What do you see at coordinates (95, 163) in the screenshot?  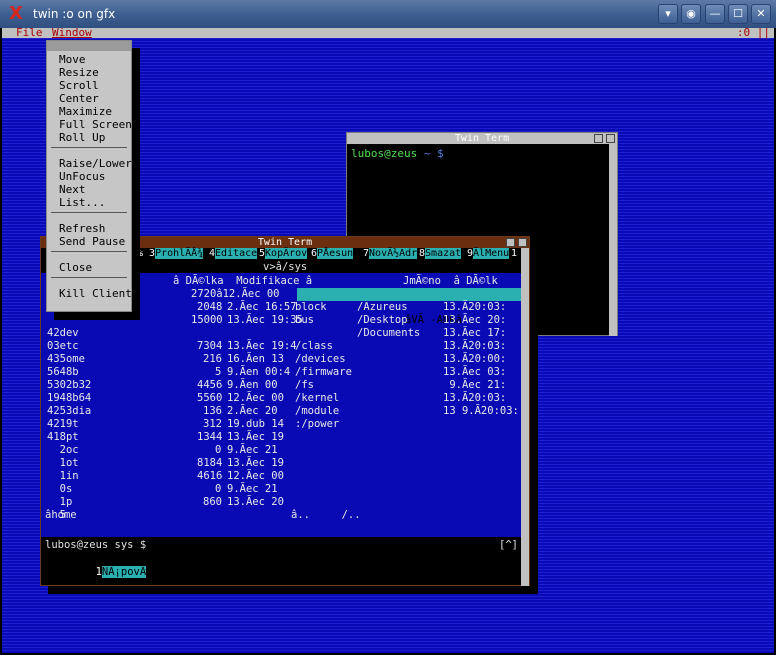 I see `window-menu-item-raise-lower: Raise/Lower` at bounding box center [95, 163].